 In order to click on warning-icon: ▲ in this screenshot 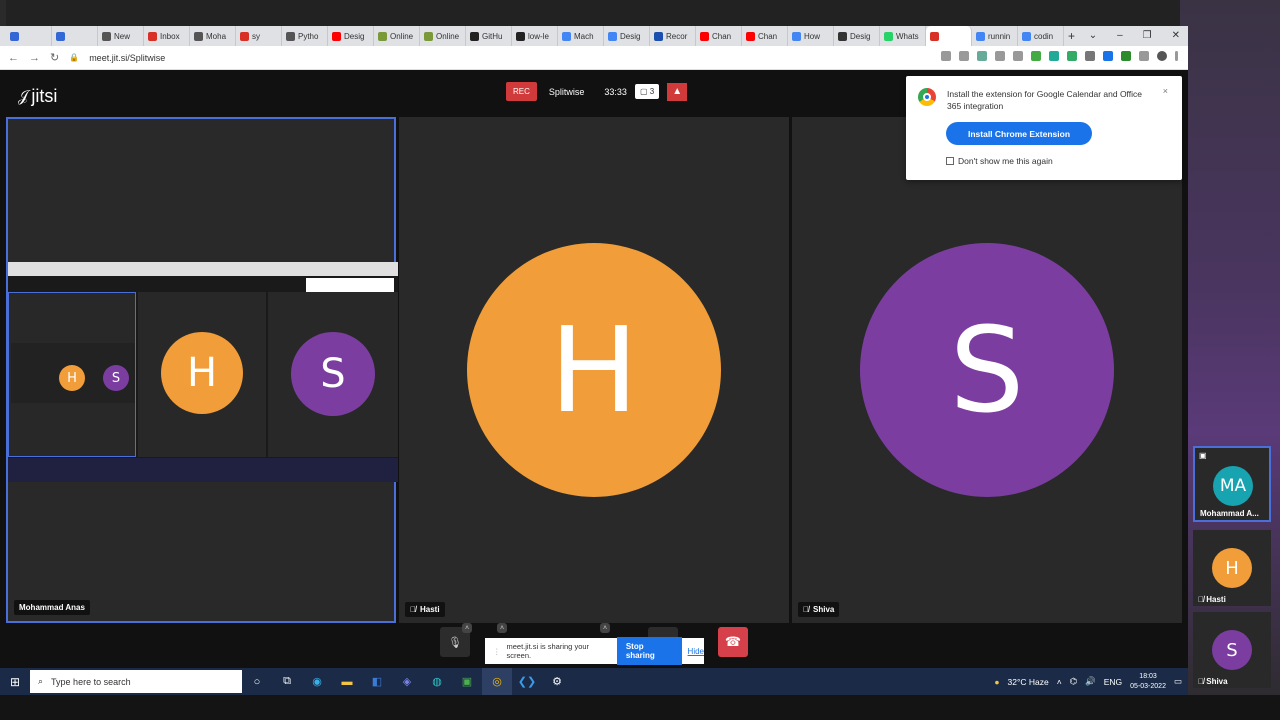, I will do `click(677, 91)`.